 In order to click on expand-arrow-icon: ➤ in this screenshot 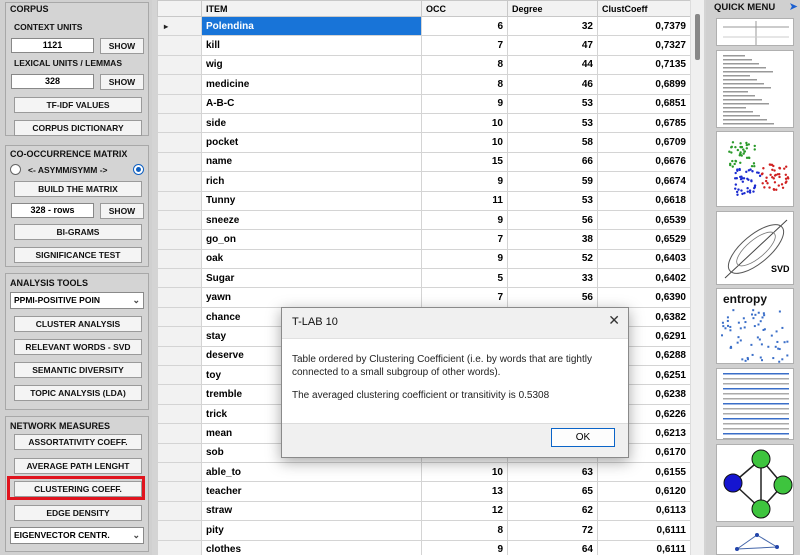, I will do `click(793, 6)`.